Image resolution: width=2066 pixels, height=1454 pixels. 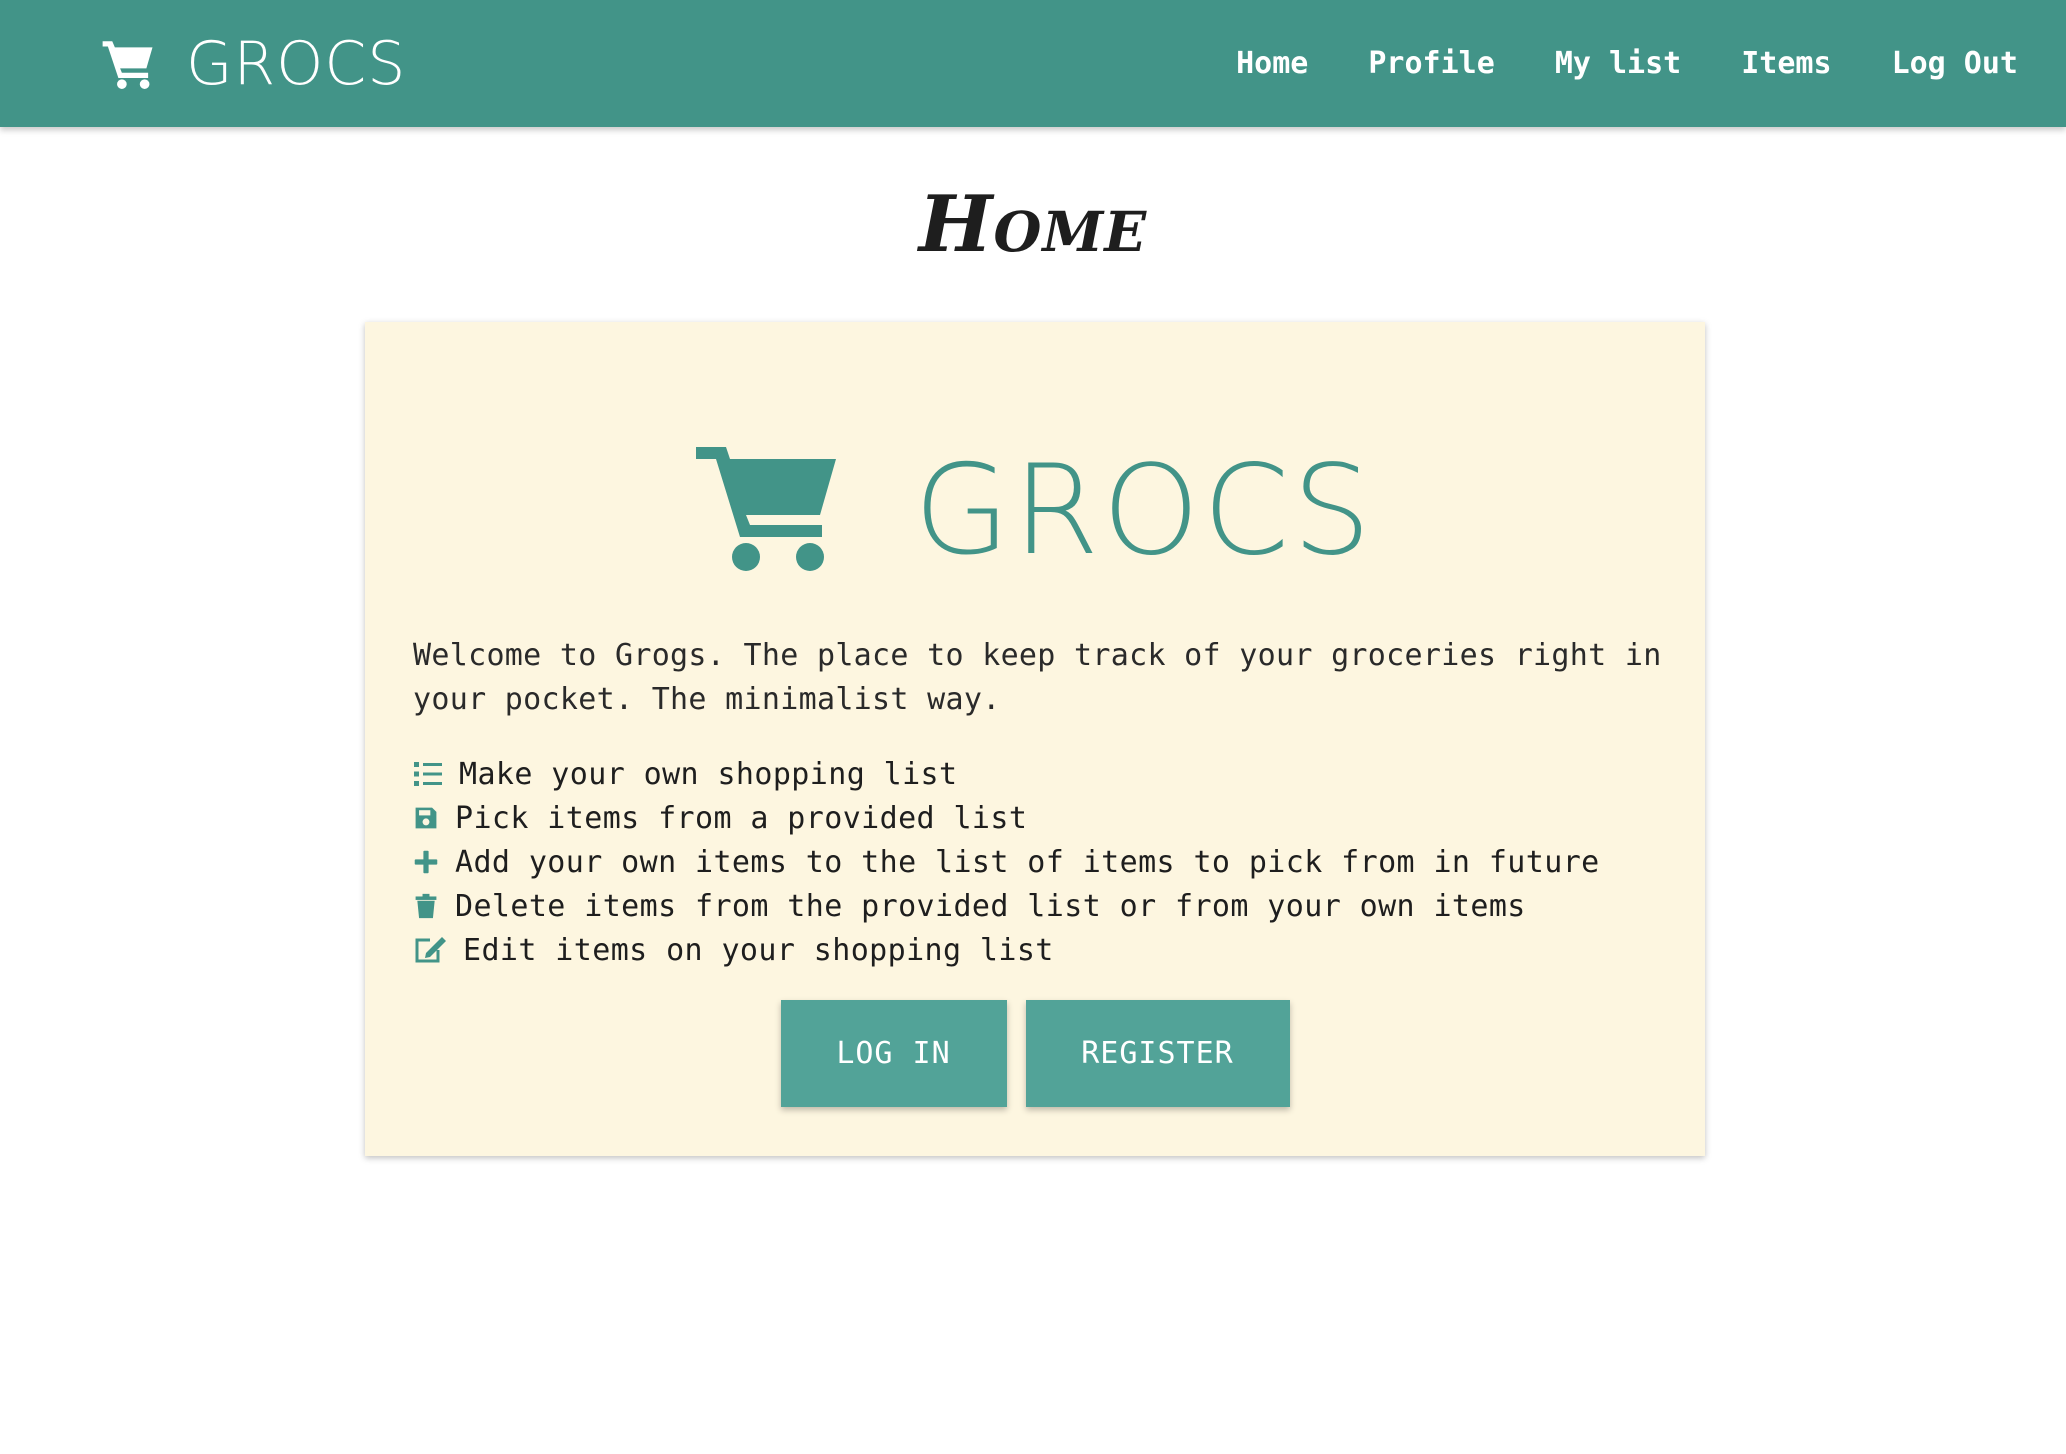 I want to click on nav-item-items: Items, so click(x=1786, y=63).